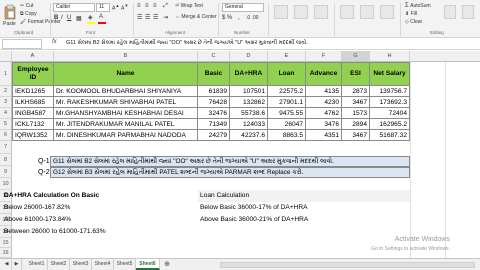  I want to click on cell-loan: 26047, so click(287, 124).